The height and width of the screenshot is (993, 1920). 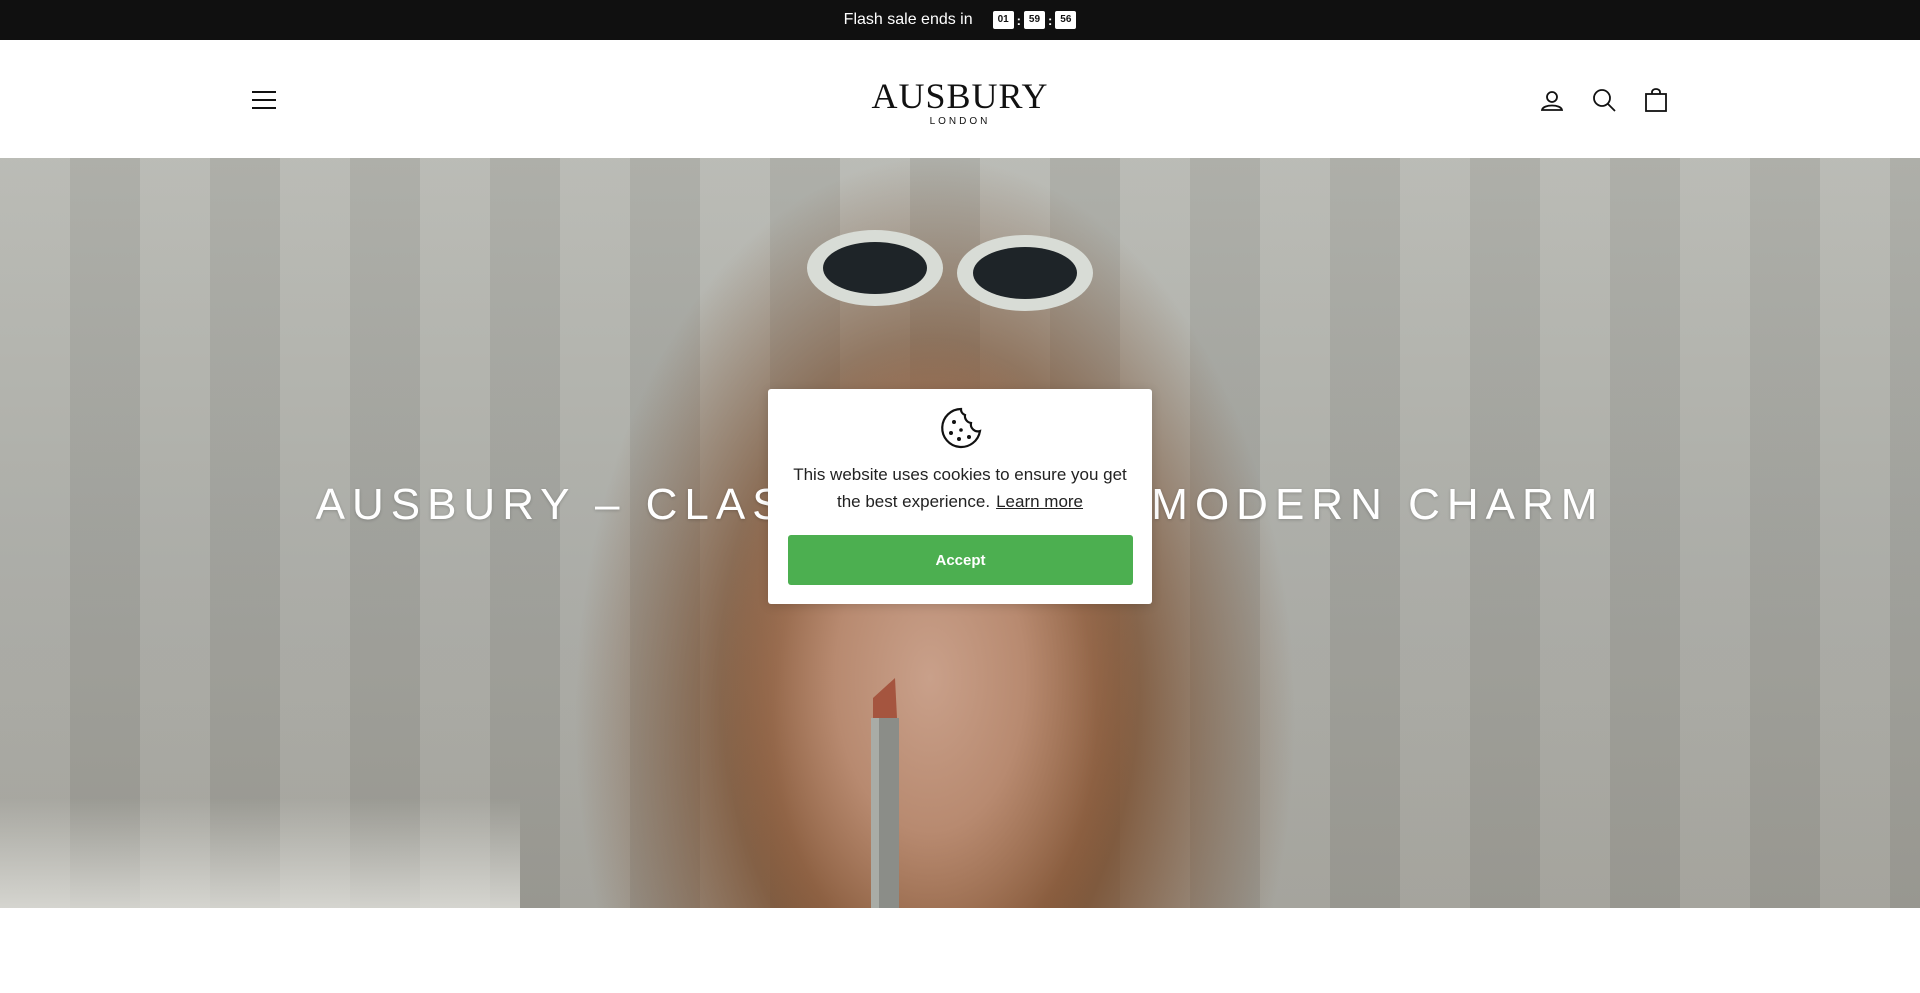 I want to click on hamburger-menu-icon, so click(x=264, y=100).